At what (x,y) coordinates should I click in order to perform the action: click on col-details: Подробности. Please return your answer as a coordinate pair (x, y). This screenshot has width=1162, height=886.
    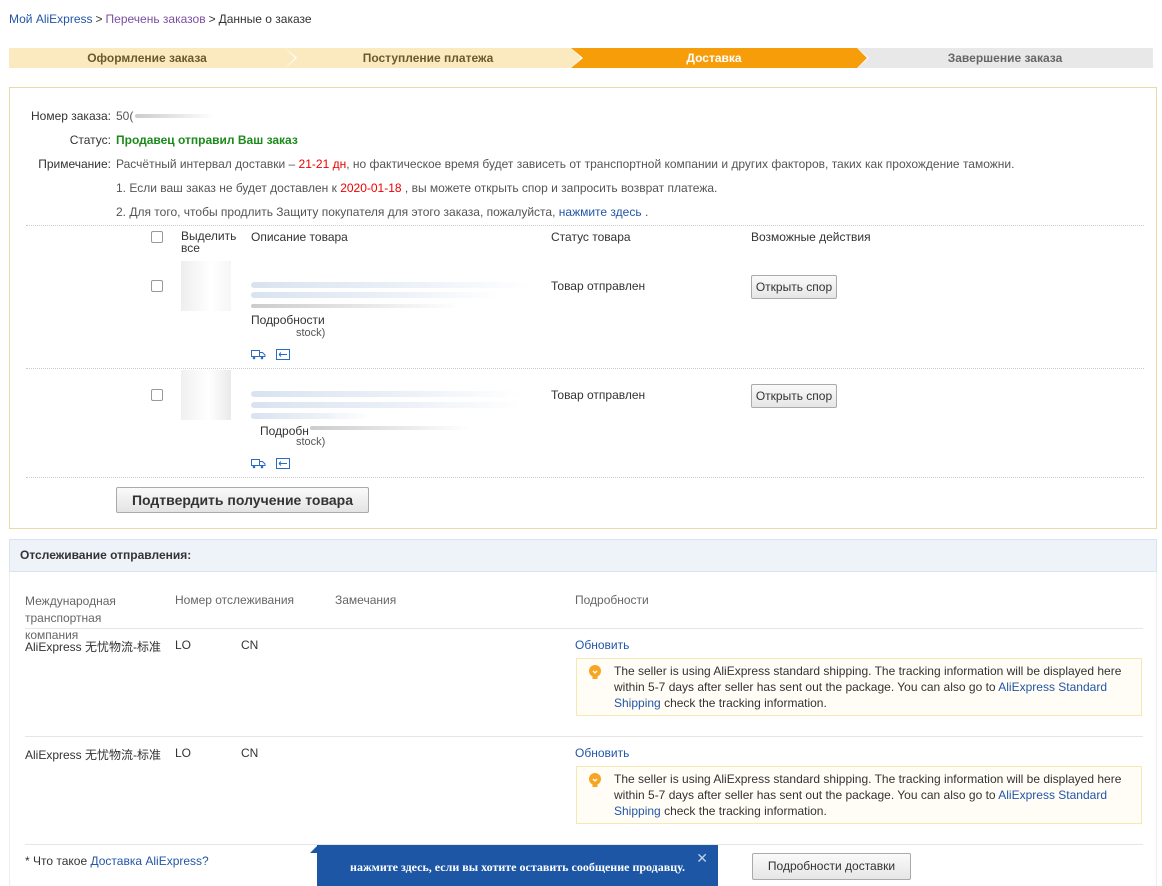
    Looking at the image, I should click on (612, 600).